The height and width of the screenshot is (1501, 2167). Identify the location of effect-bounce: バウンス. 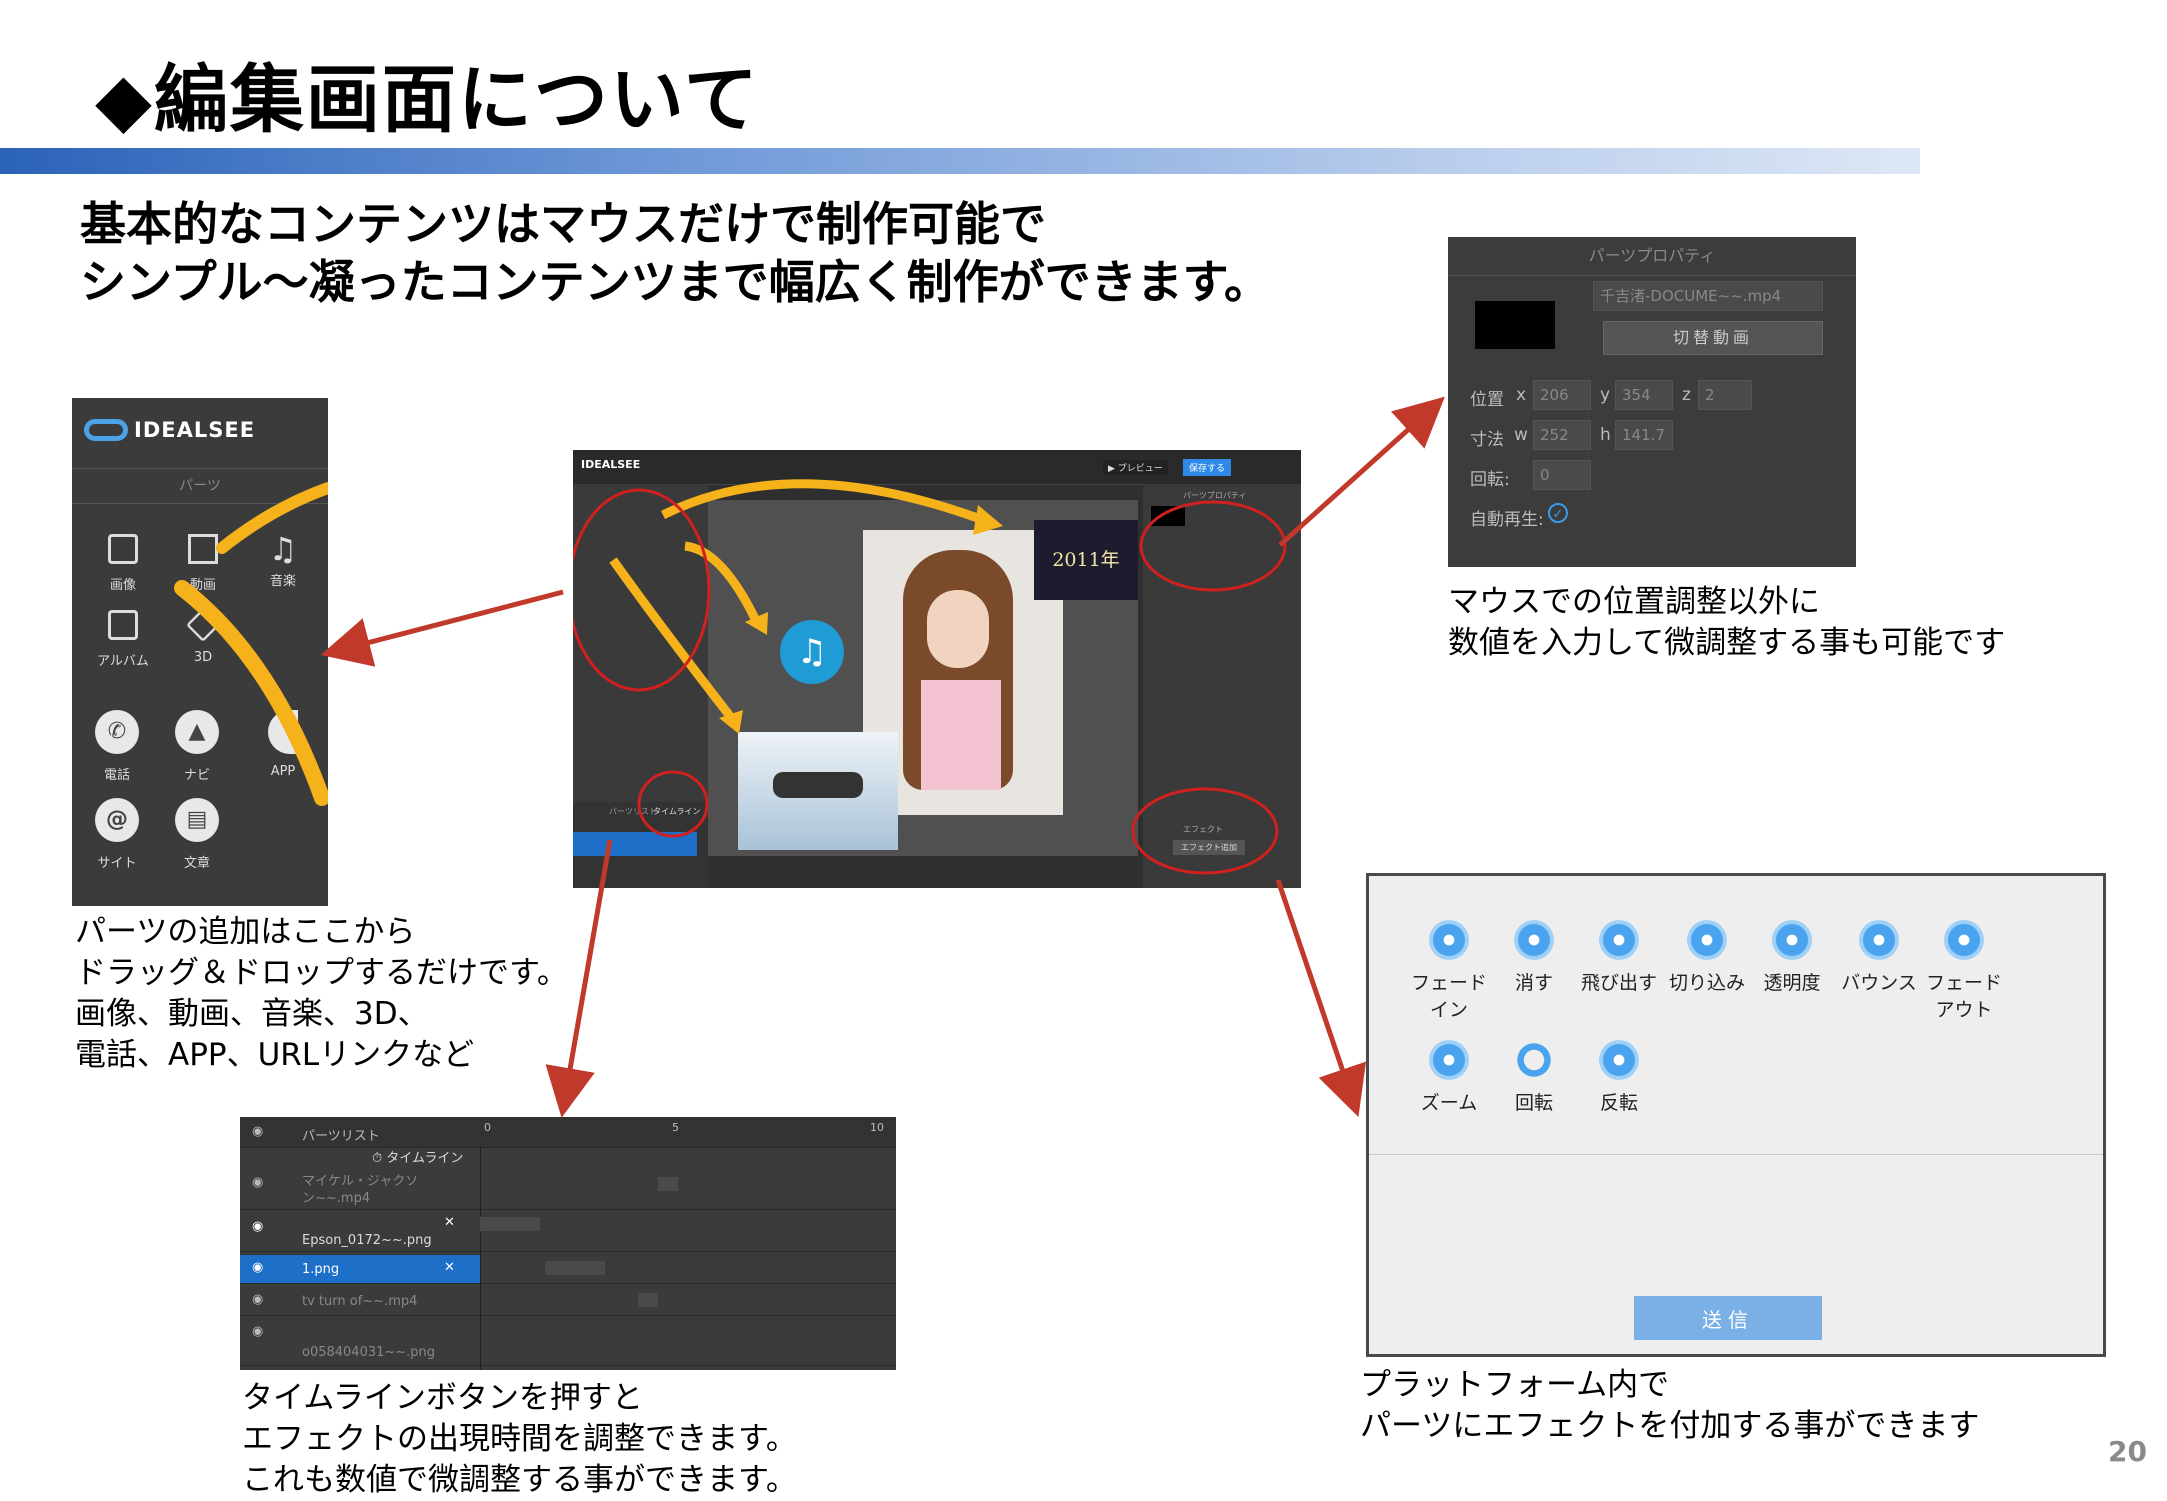
(1879, 958).